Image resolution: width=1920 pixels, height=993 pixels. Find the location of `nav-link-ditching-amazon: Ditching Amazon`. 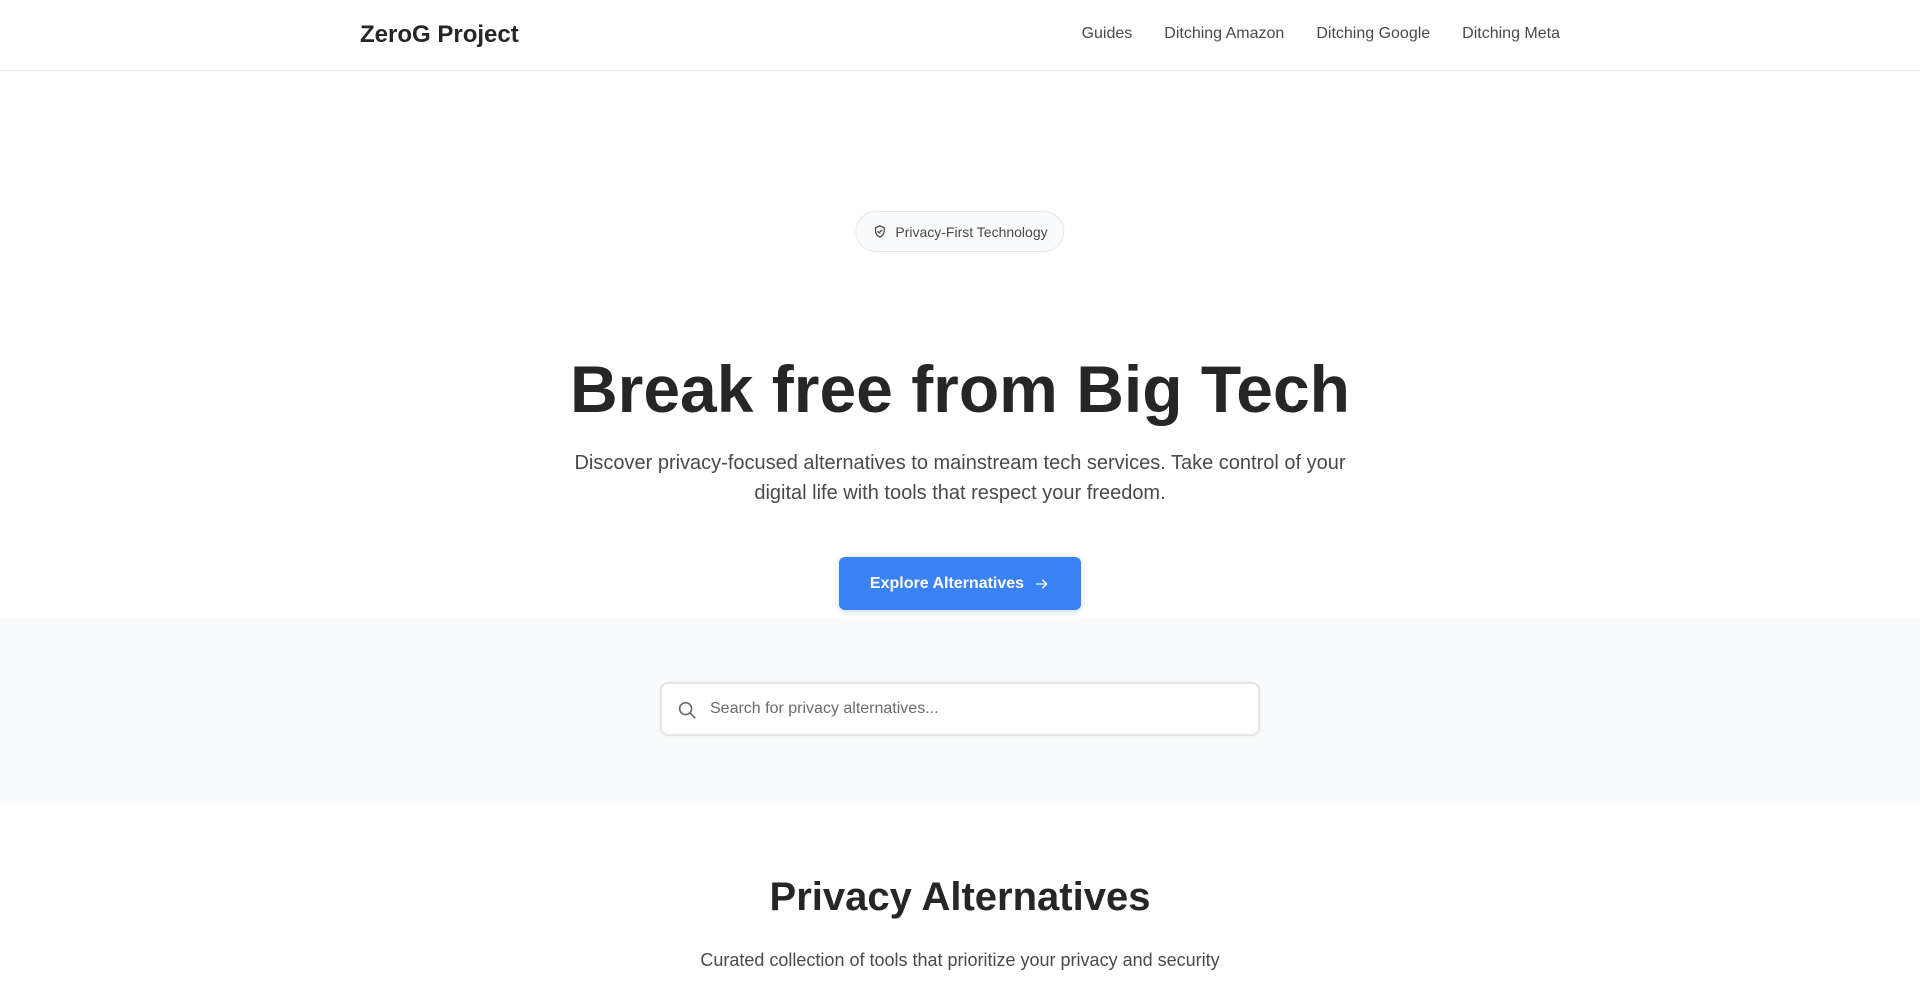

nav-link-ditching-amazon: Ditching Amazon is located at coordinates (1224, 34).